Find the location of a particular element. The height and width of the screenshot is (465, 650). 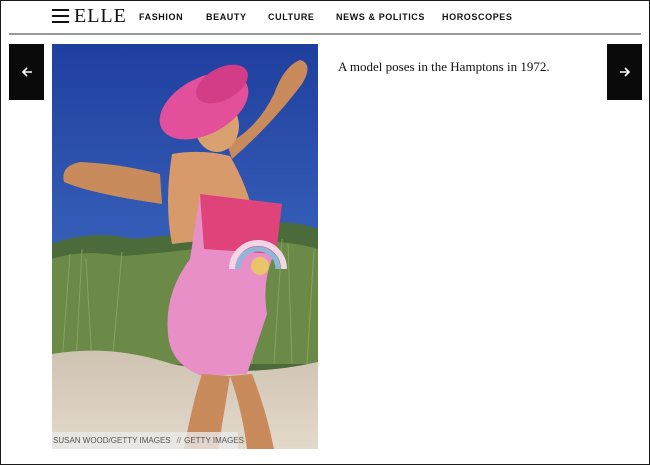

nav-item-culture: CULTURE is located at coordinates (291, 17).